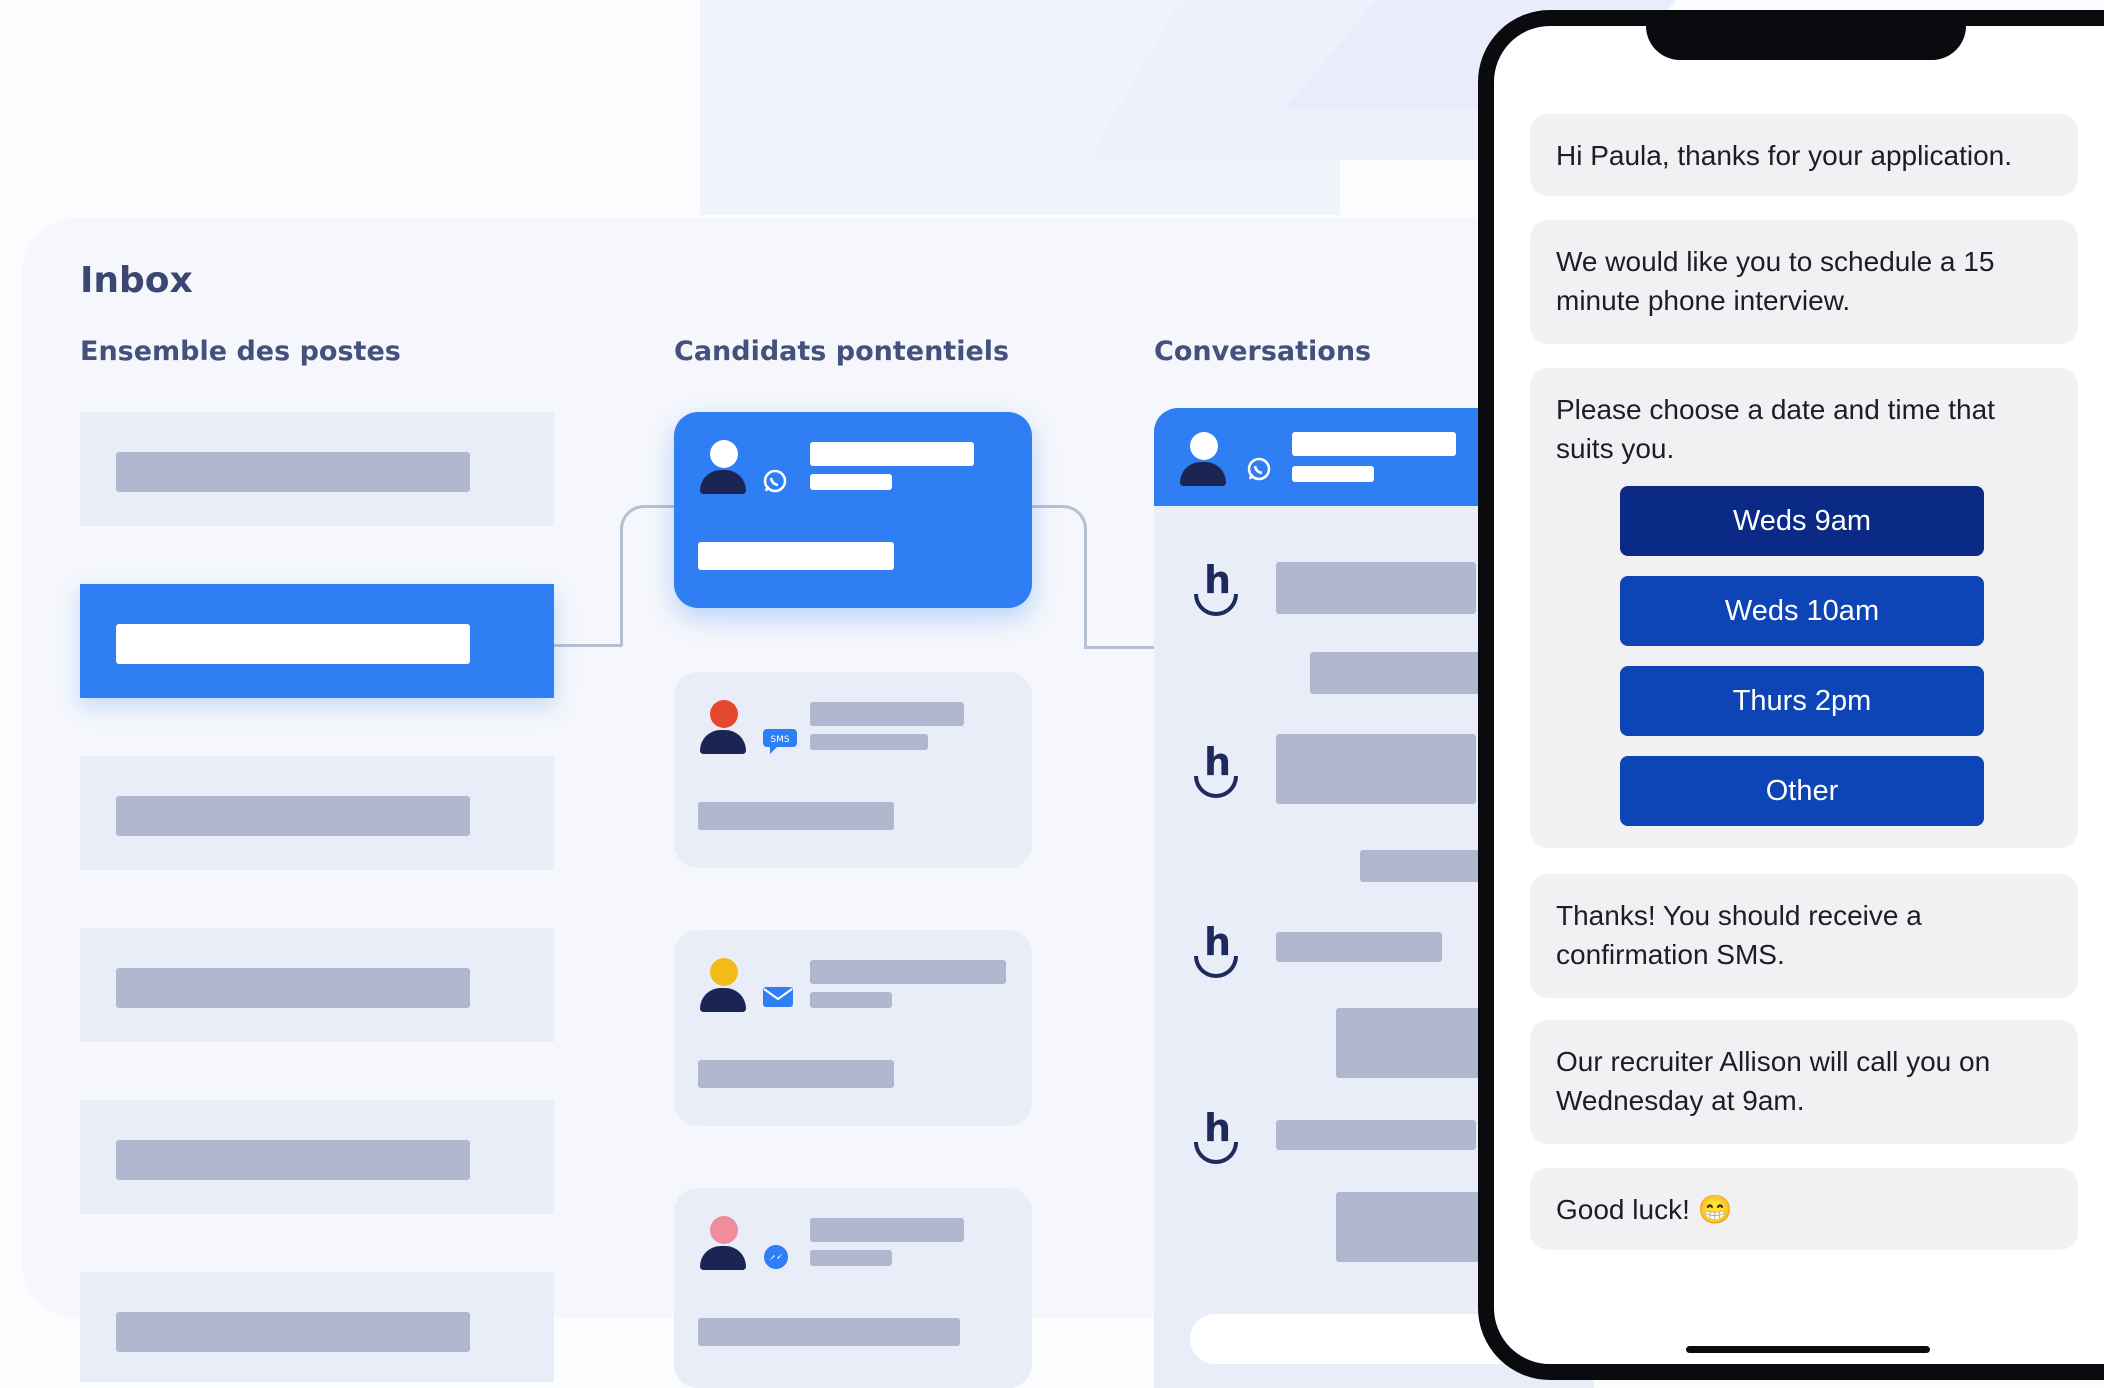  What do you see at coordinates (853, 770) in the screenshot?
I see `candidate-card: SMS` at bounding box center [853, 770].